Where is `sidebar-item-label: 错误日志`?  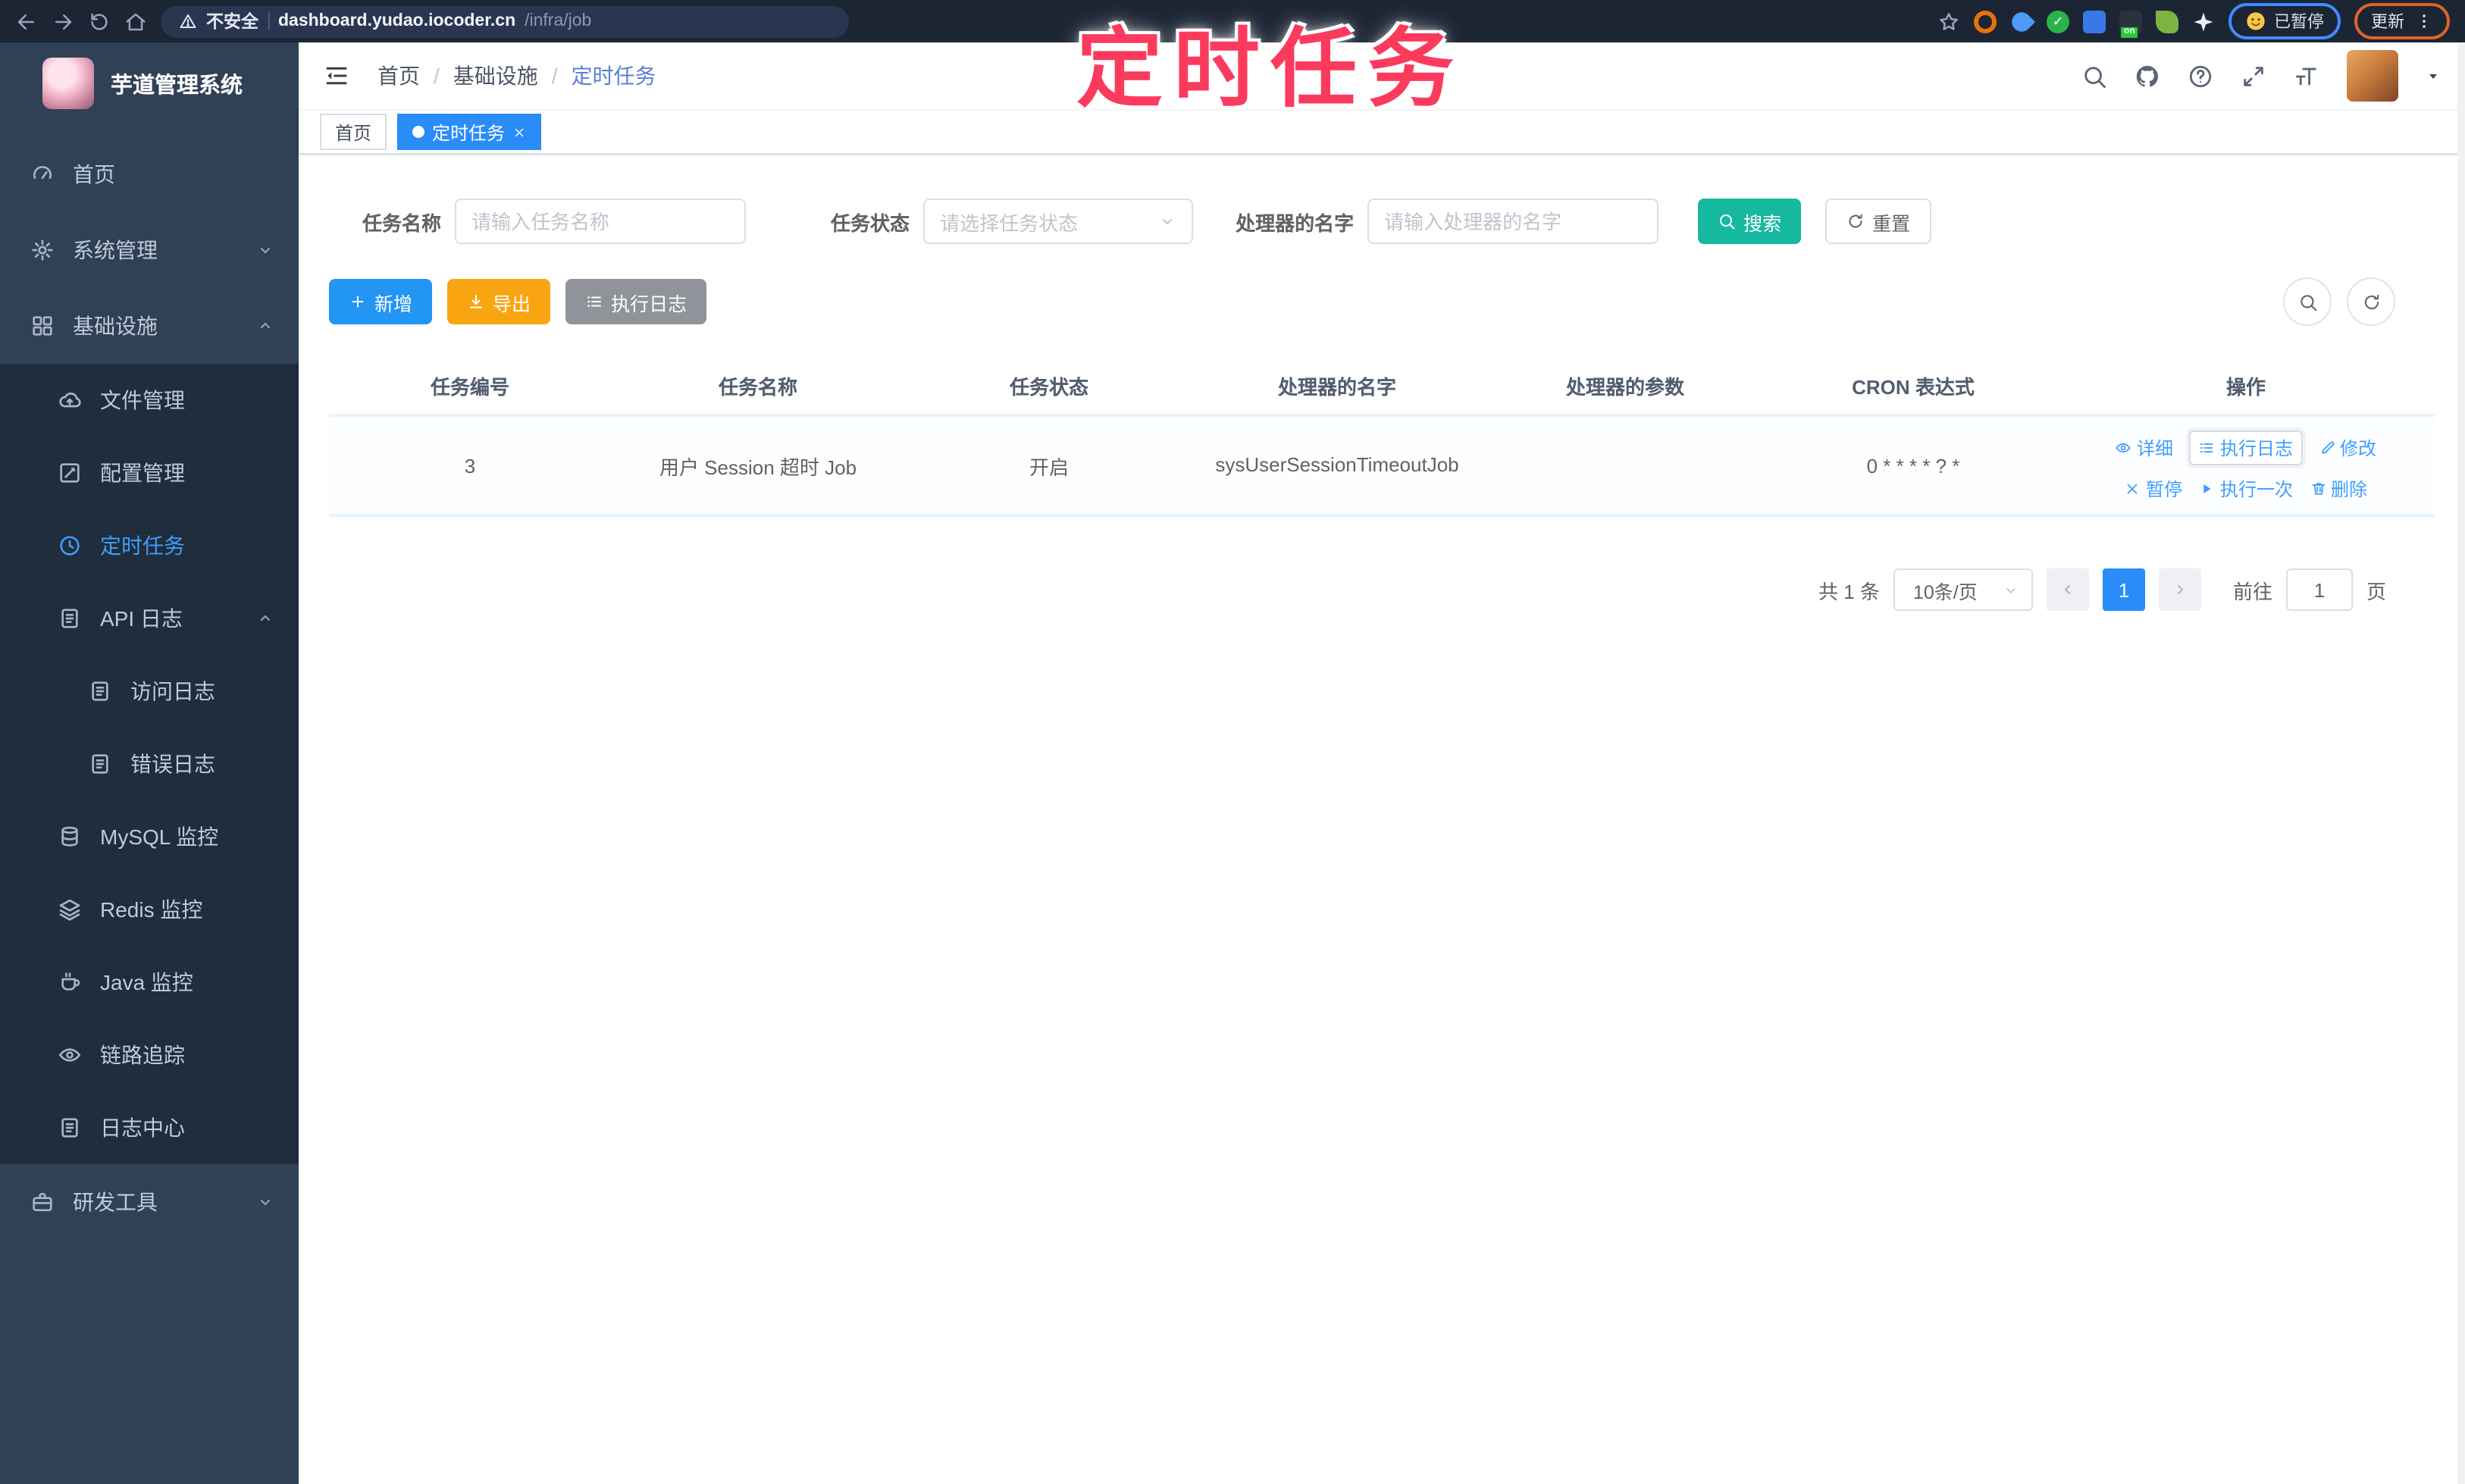
sidebar-item-label: 错误日志 is located at coordinates (172, 764).